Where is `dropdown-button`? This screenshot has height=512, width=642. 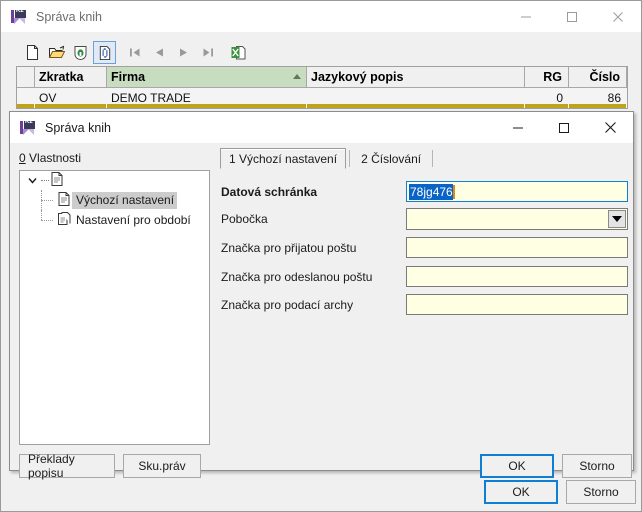
dropdown-button is located at coordinates (617, 219).